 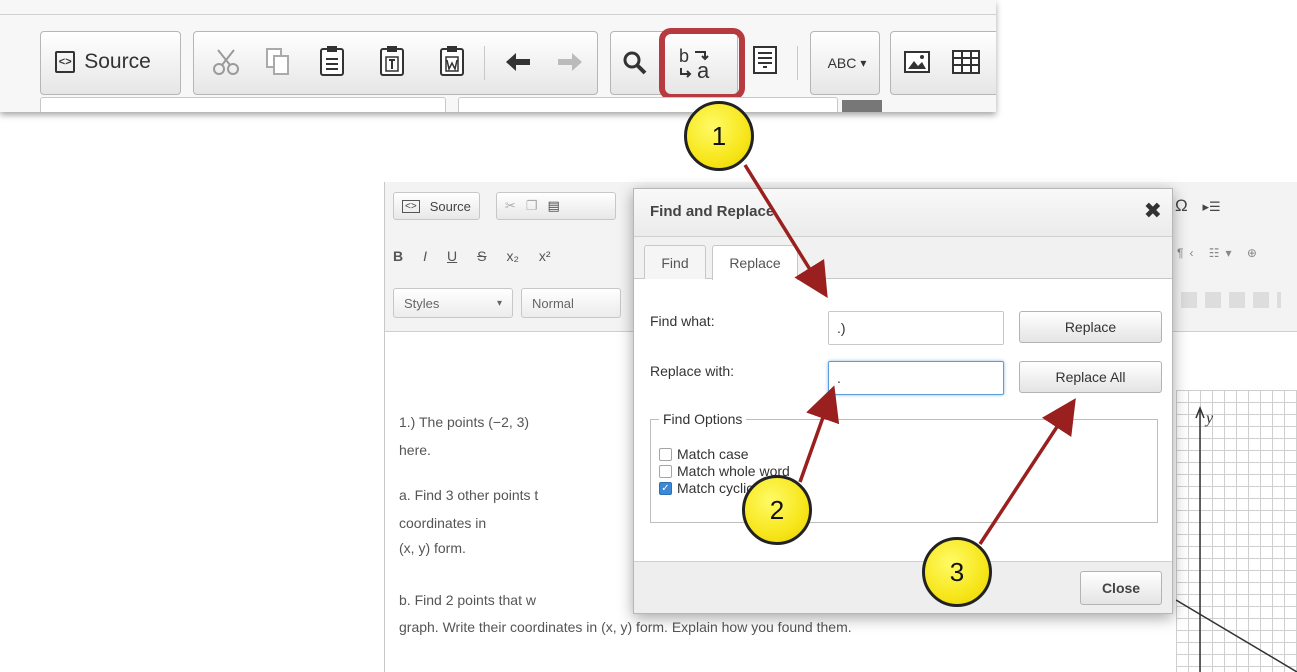 What do you see at coordinates (842, 63) in the screenshot?
I see `spellcheck-label: ABC` at bounding box center [842, 63].